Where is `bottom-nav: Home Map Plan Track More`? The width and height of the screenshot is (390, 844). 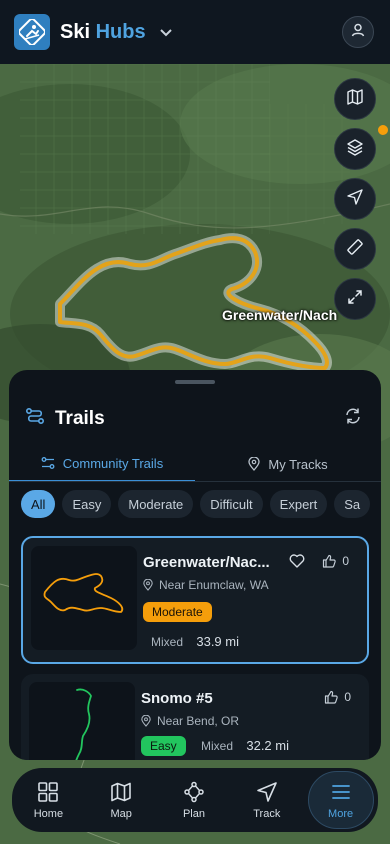 bottom-nav: Home Map Plan Track More is located at coordinates (195, 800).